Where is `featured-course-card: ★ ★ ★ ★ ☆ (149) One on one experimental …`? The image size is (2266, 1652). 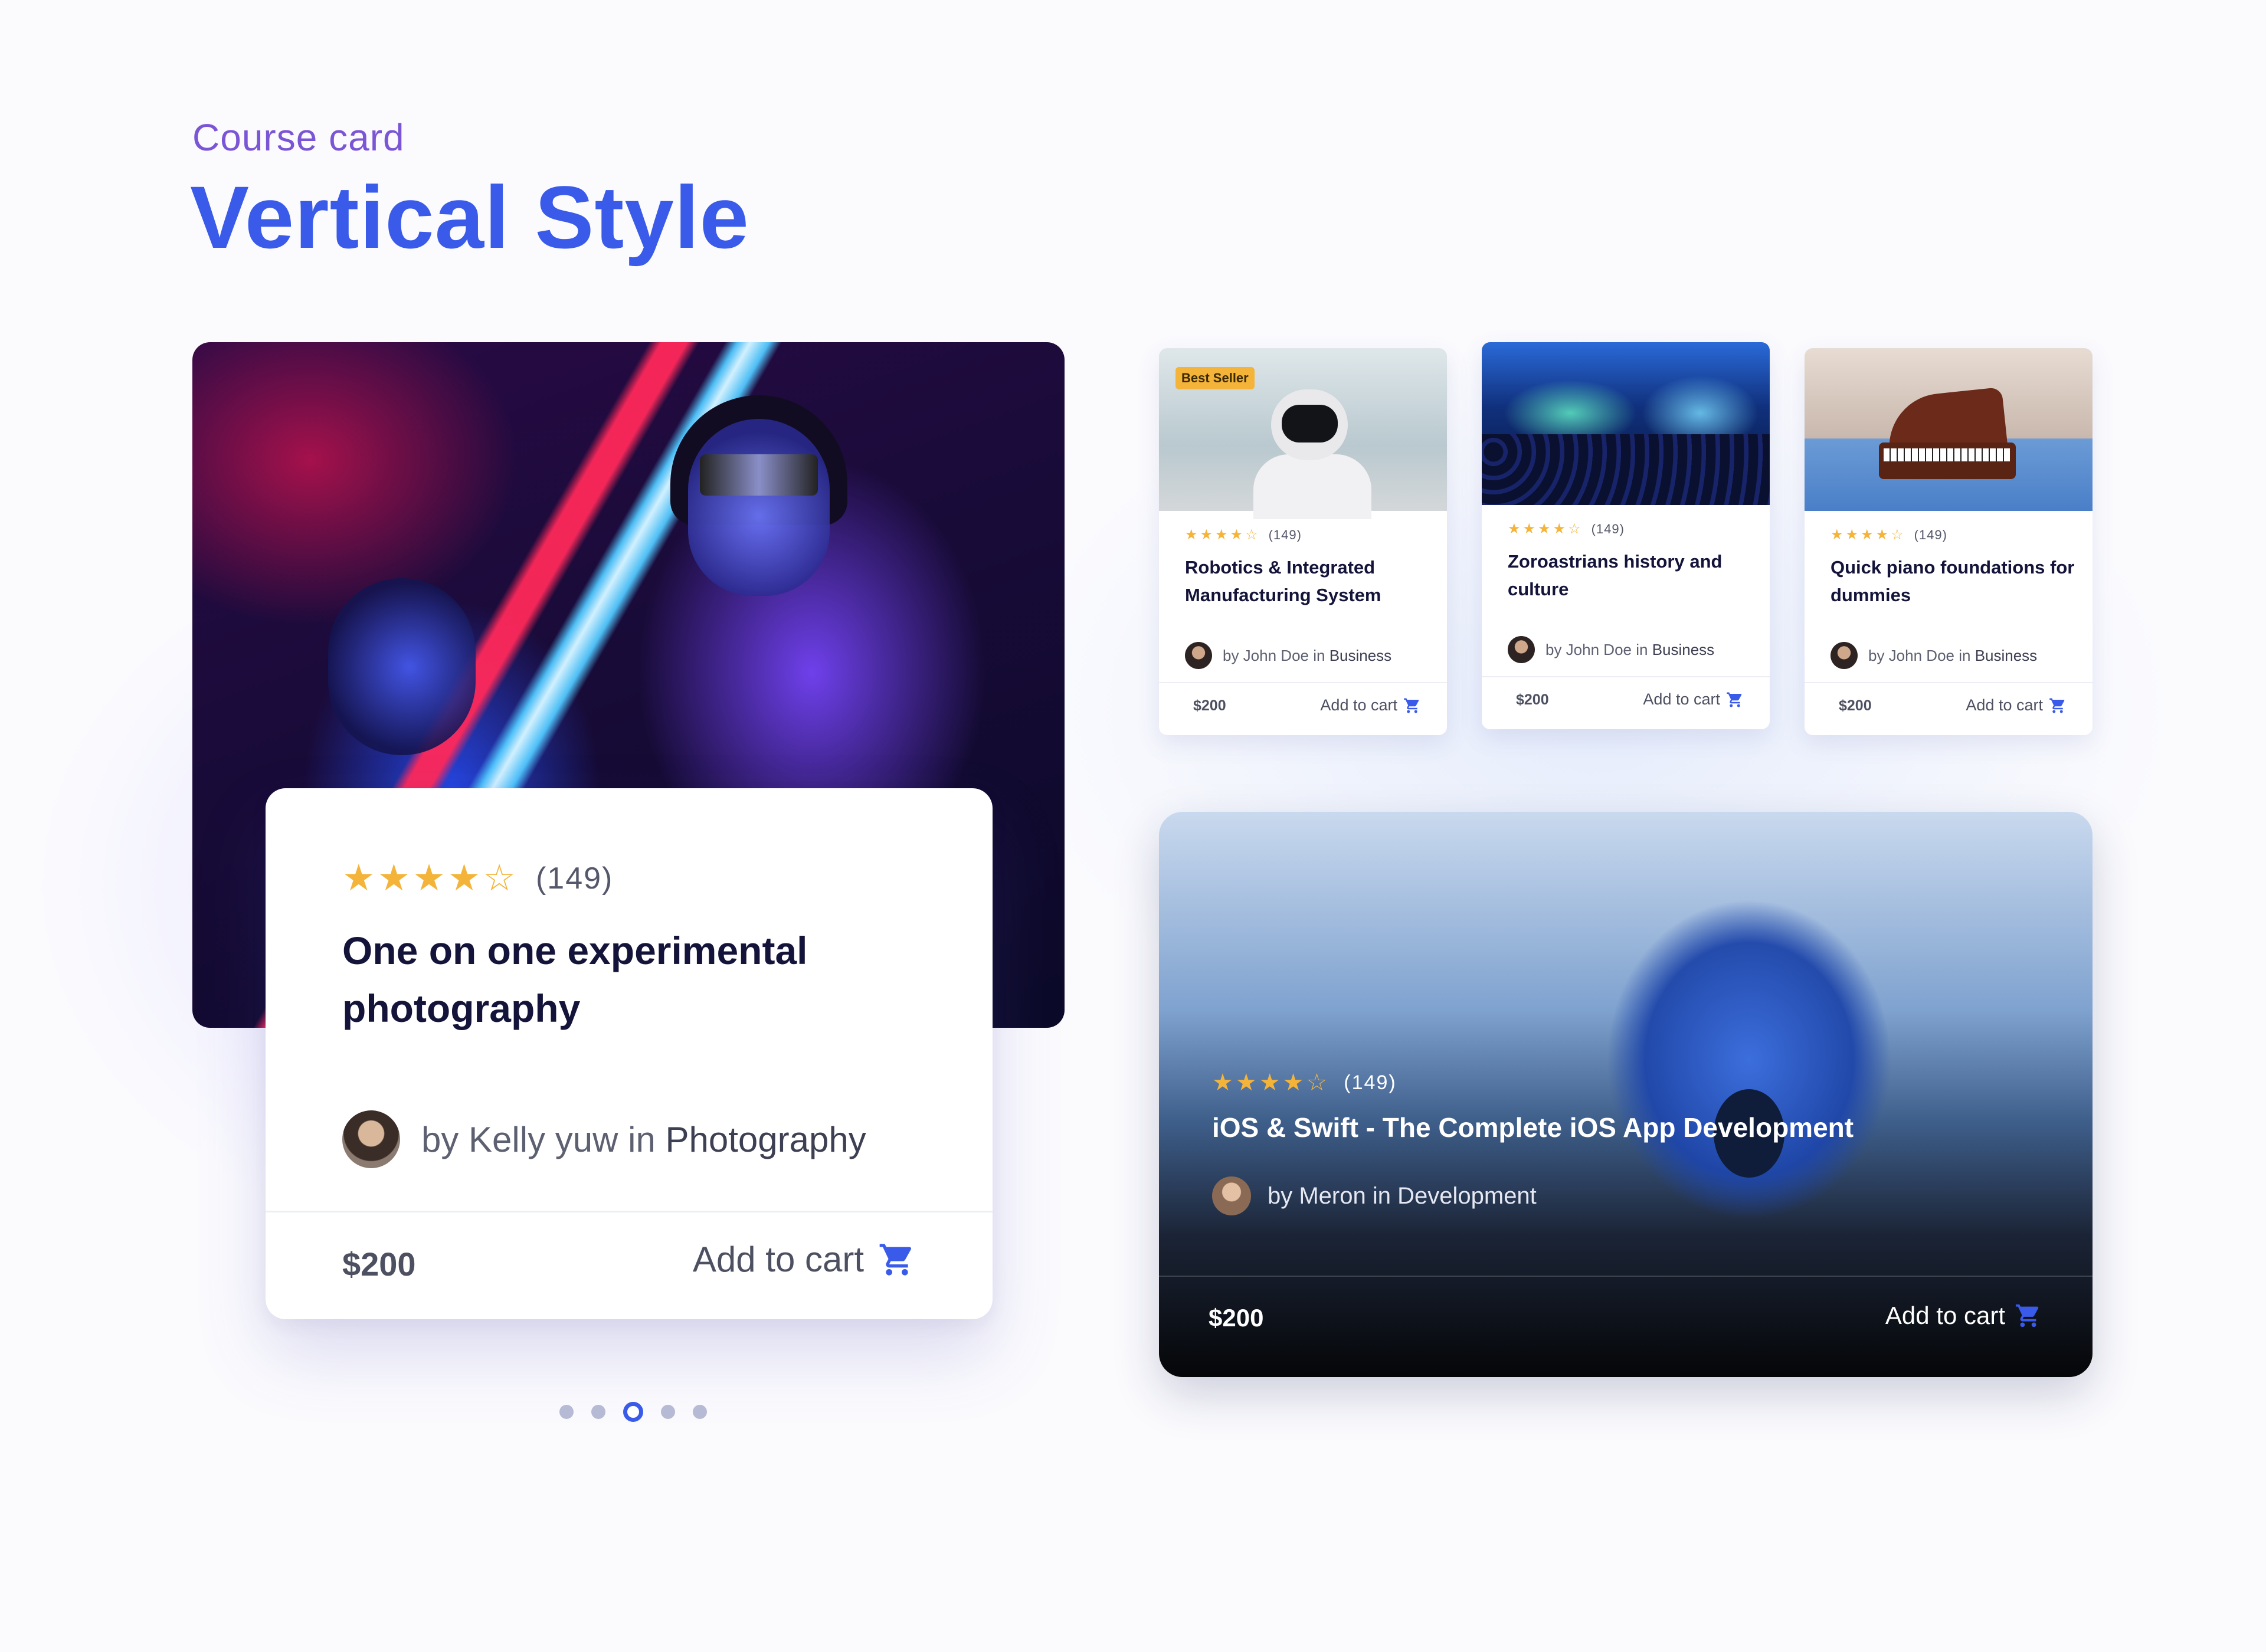
featured-course-card: ★ ★ ★ ★ ☆ (149) One on one experimental … is located at coordinates (629, 1053).